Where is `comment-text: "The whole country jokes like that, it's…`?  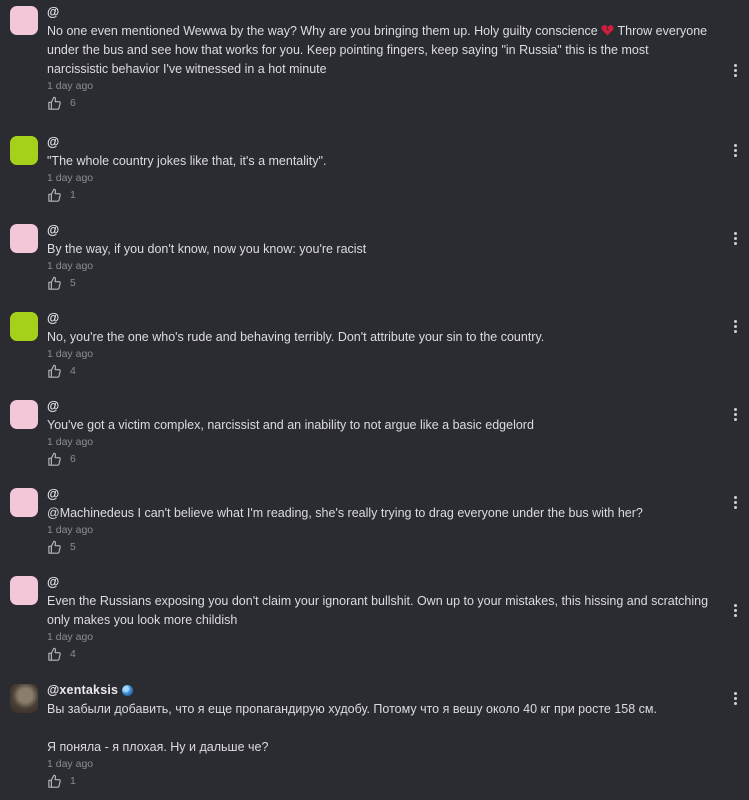
comment-text: "The whole country jokes like that, it's… is located at coordinates (187, 161).